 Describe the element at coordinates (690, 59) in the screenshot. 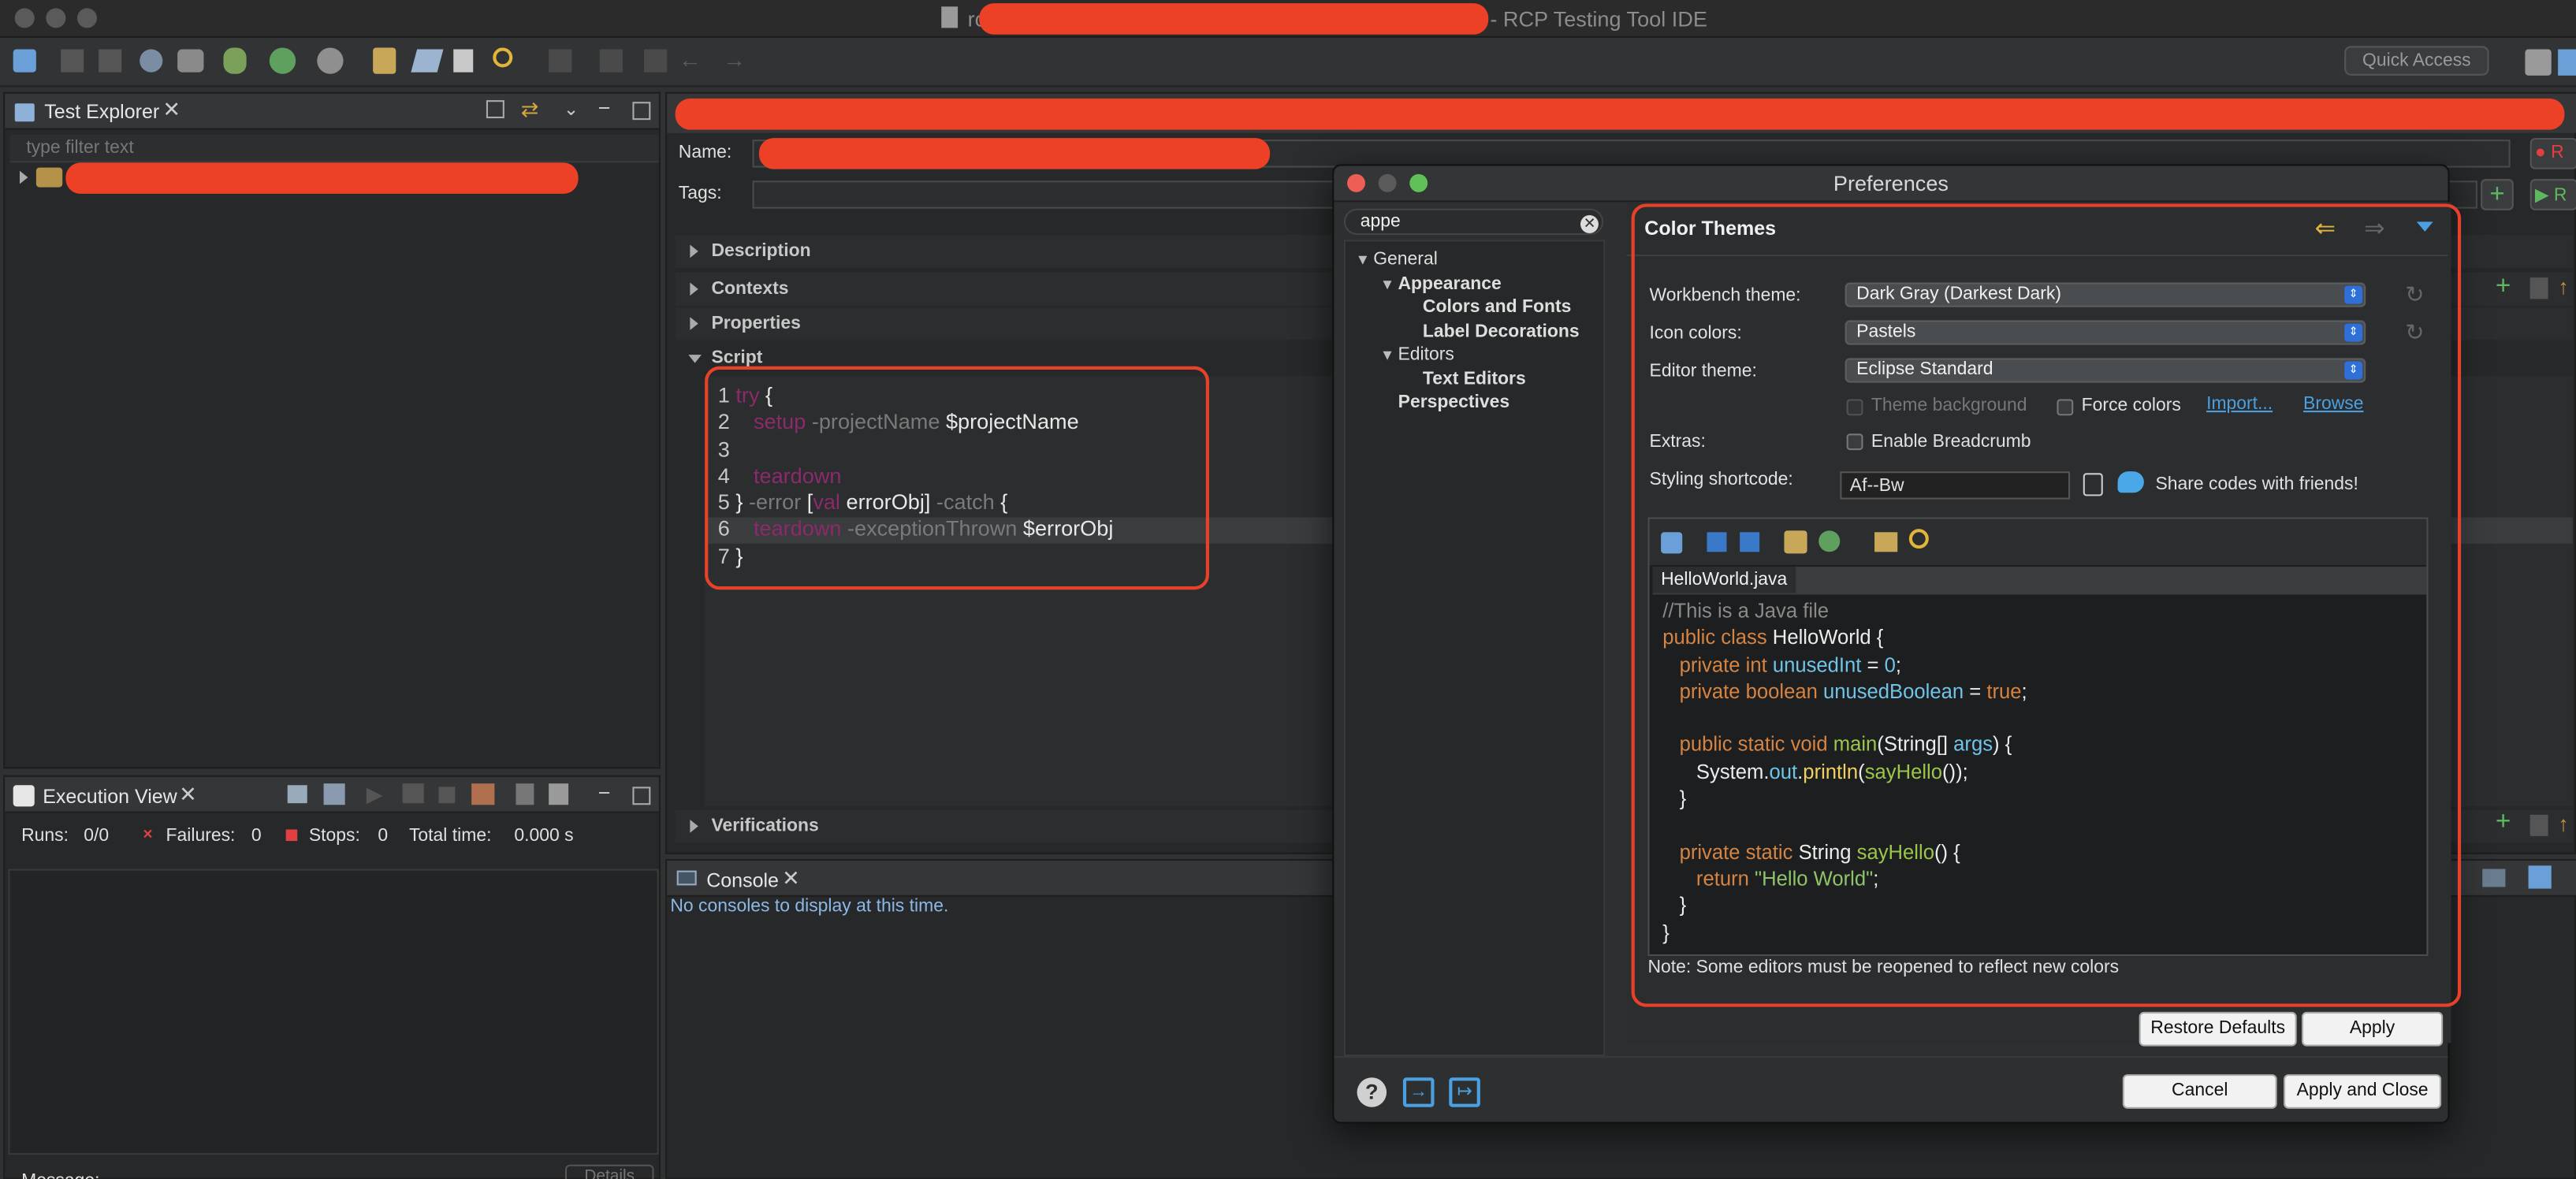

I see `back-icon: ←` at that location.